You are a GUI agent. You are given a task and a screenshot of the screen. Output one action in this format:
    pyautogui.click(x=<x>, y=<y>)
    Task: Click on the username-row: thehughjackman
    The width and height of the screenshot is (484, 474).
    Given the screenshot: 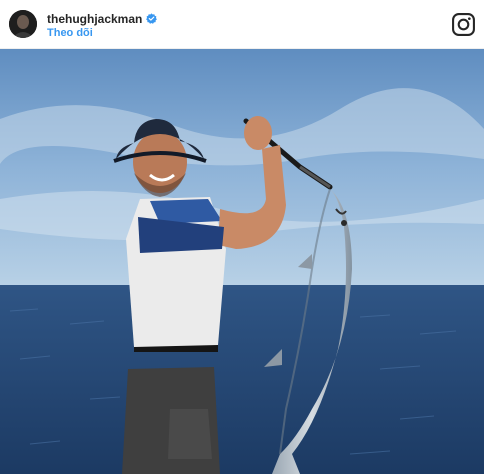 What is the action you would take?
    pyautogui.click(x=102, y=18)
    